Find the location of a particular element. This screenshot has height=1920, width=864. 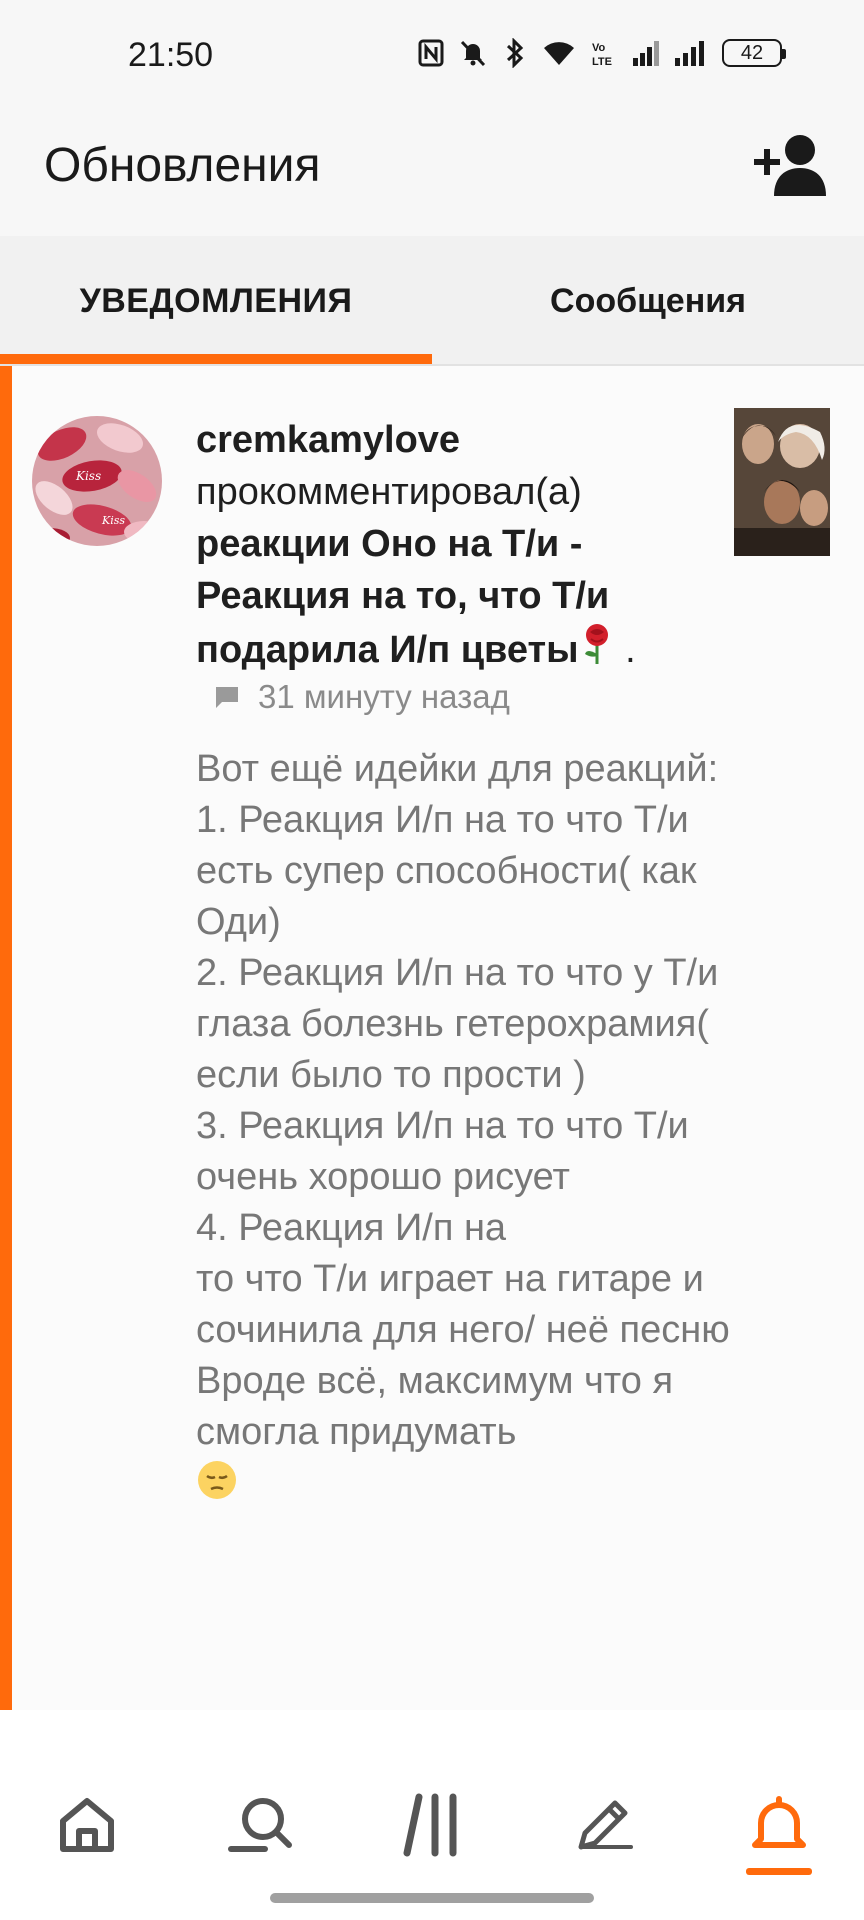

tab-bar: УВЕДОМЛЕНИЯ Сообщения is located at coordinates (432, 301).